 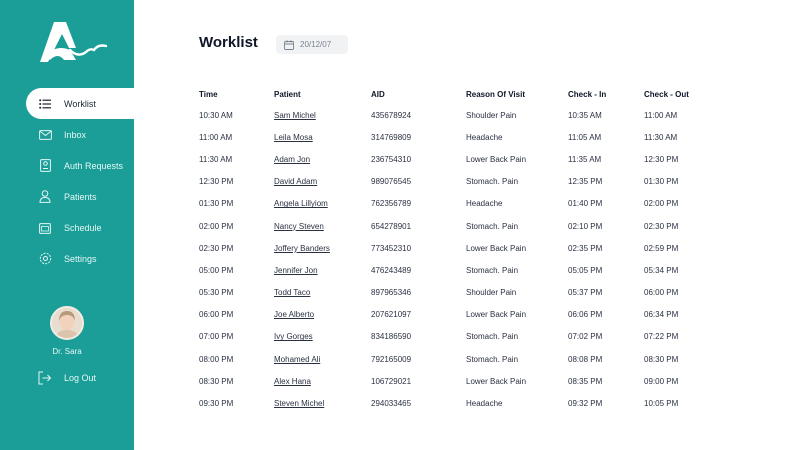 What do you see at coordinates (45, 228) in the screenshot?
I see `schedule-icon` at bounding box center [45, 228].